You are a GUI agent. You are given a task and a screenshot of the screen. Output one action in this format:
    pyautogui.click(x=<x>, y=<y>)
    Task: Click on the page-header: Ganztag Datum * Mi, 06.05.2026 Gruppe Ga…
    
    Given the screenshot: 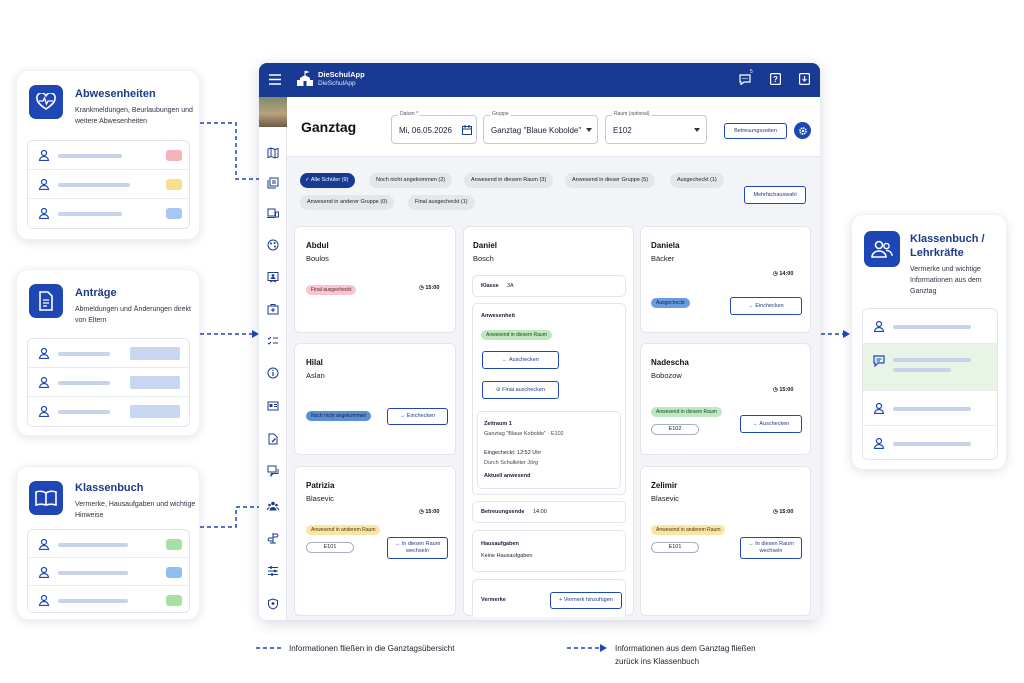 What is the action you would take?
    pyautogui.click(x=553, y=127)
    